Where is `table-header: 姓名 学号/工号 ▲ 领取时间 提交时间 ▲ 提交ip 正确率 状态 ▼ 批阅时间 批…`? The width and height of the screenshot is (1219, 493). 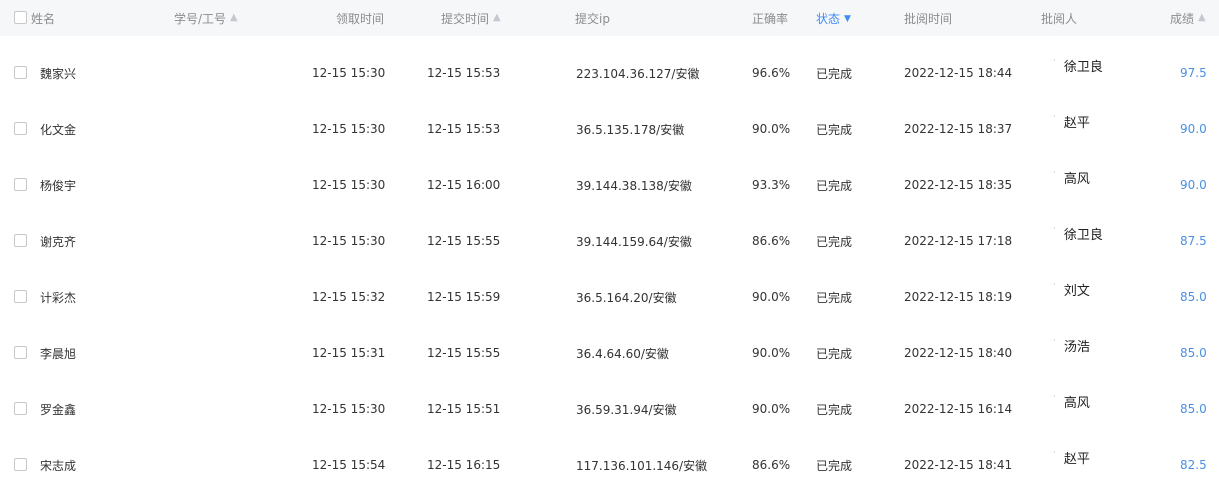 table-header: 姓名 学号/工号 ▲ 领取时间 提交时间 ▲ 提交ip 正确率 状态 ▼ 批阅时间 批… is located at coordinates (609, 18).